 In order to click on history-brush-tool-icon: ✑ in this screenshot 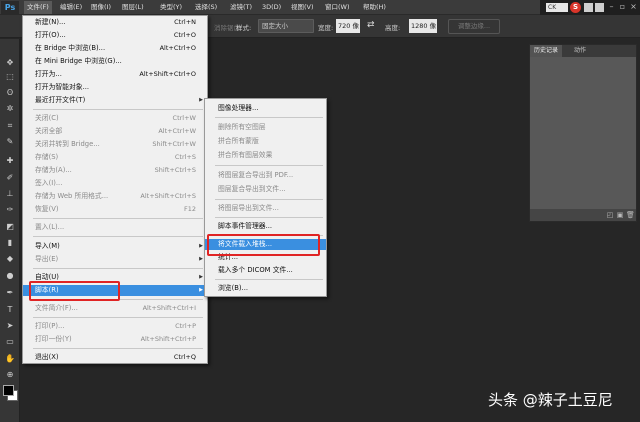, I will do `click(10, 209)`.